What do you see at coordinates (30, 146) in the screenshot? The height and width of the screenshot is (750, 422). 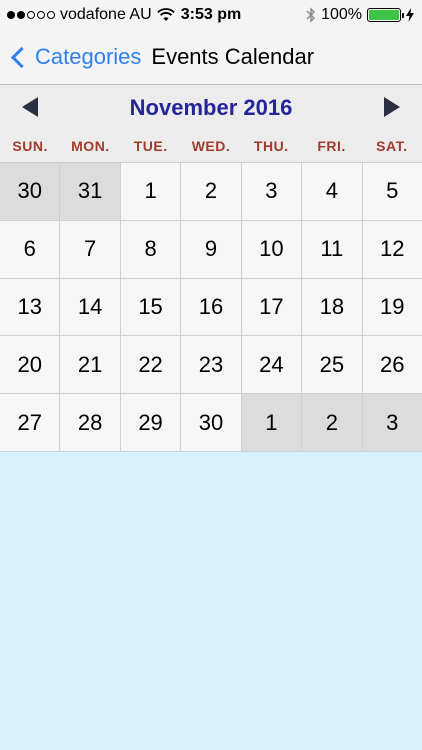 I see `weekday-label: SUN.` at bounding box center [30, 146].